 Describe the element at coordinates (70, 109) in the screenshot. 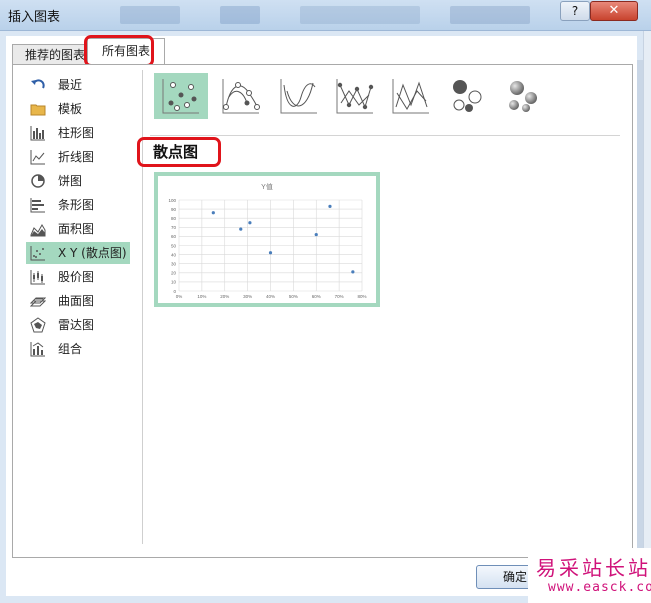

I see `sidebar-item-label: 模板` at that location.